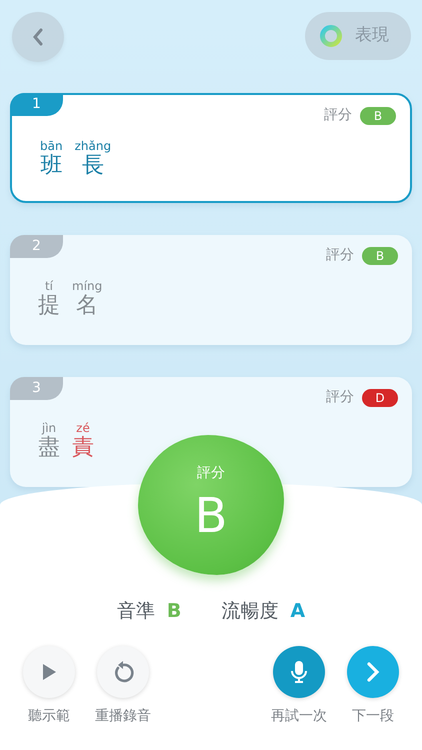 The height and width of the screenshot is (750, 422). I want to click on metric-label: 流暢度, so click(249, 611).